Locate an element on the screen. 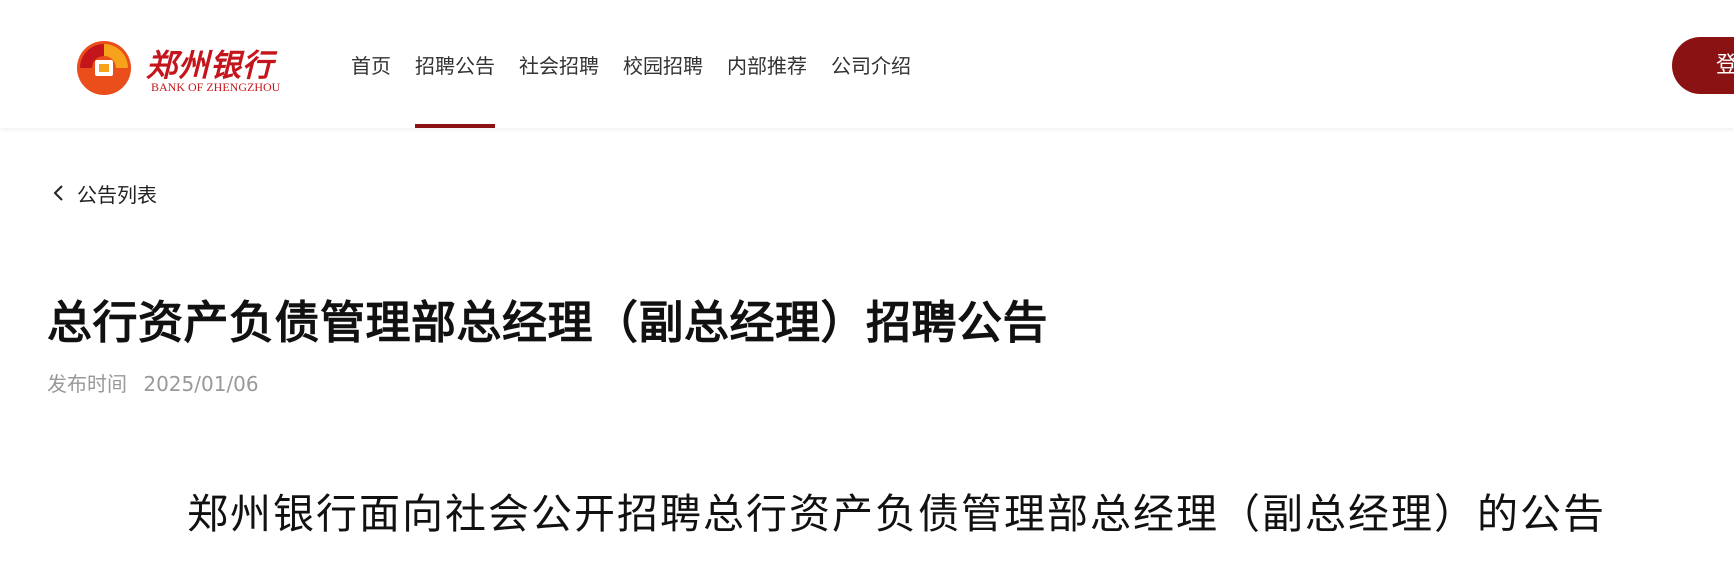 The image size is (1734, 566). page-title: 总行资产负债管理部总经理（副总经理）招聘公告 is located at coordinates (548, 322).